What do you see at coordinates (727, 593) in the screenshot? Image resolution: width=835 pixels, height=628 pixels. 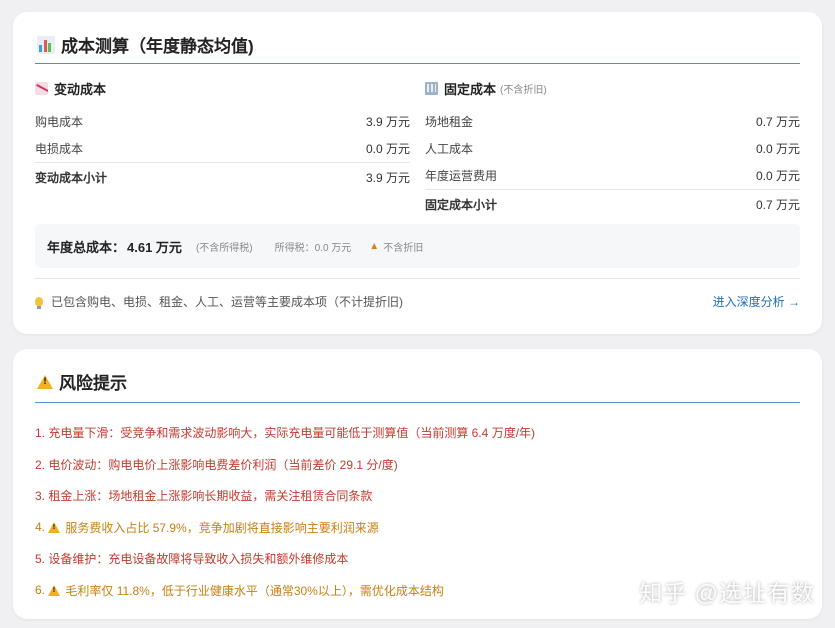 I see `watermark: 知乎 @选址有数` at bounding box center [727, 593].